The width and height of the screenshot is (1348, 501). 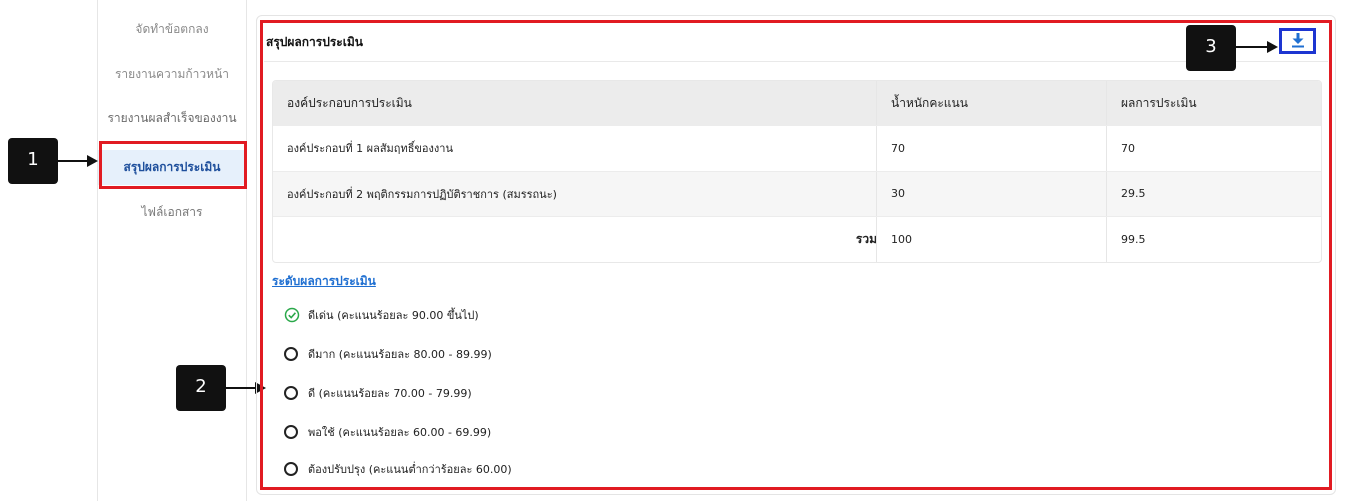 What do you see at coordinates (172, 212) in the screenshot?
I see `sidebar-item-documents: ไฟล์เอกสาร` at bounding box center [172, 212].